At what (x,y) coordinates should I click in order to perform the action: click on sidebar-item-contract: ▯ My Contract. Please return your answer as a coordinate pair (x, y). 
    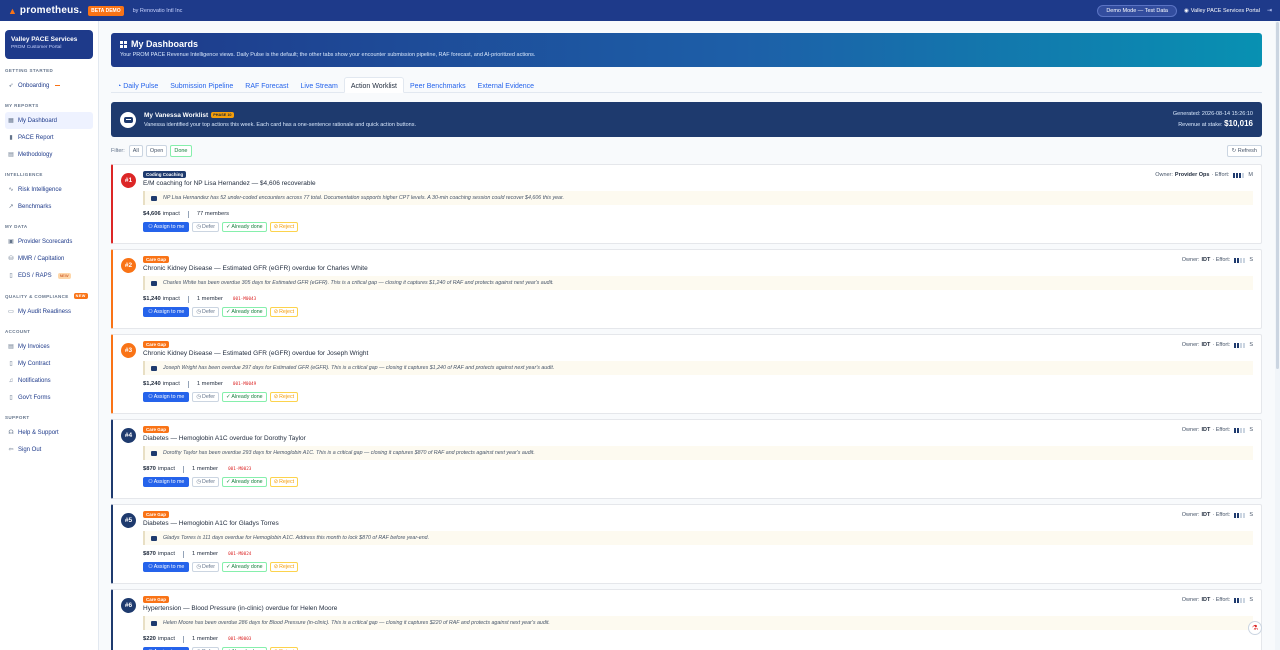
    Looking at the image, I should click on (49, 363).